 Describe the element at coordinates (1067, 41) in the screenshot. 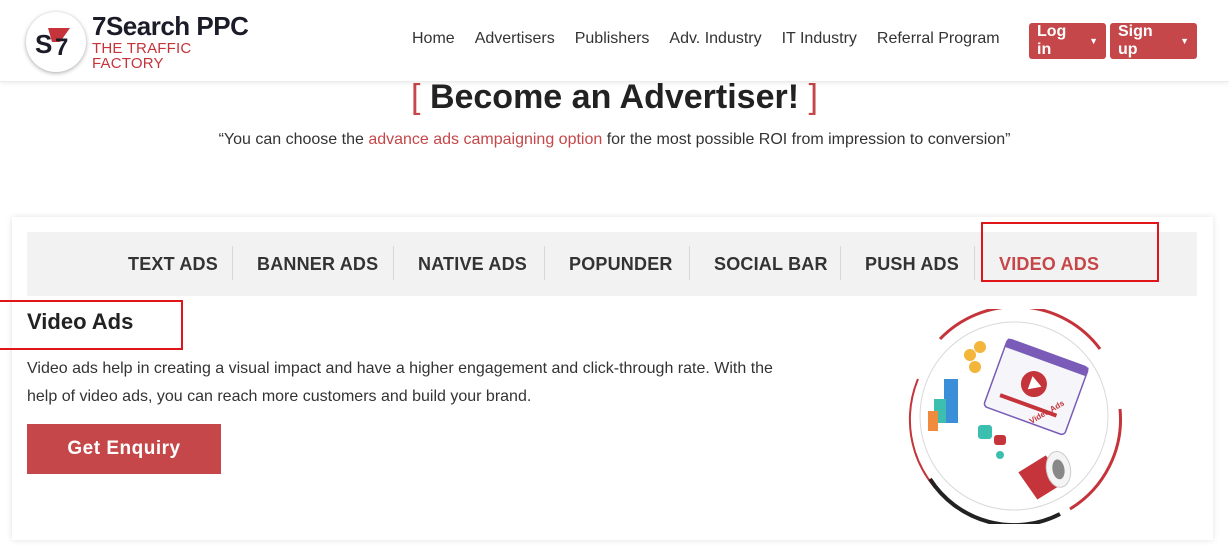

I see `login-button: Log in ▼` at that location.